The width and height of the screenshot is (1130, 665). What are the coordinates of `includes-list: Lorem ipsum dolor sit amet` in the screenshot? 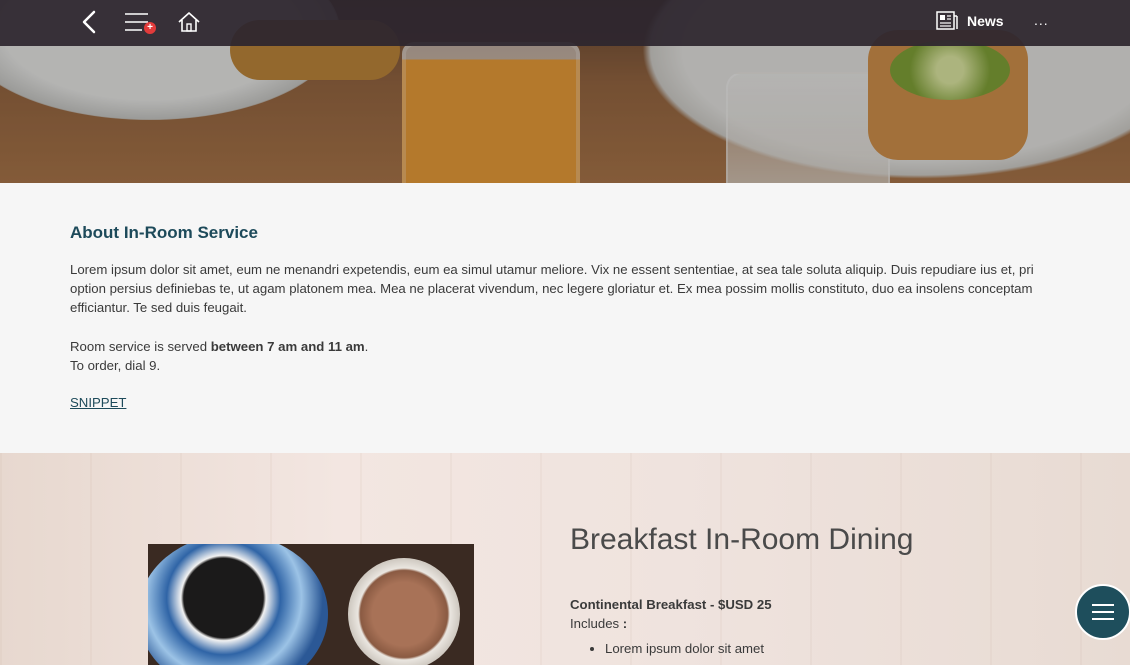 It's located at (667, 648).